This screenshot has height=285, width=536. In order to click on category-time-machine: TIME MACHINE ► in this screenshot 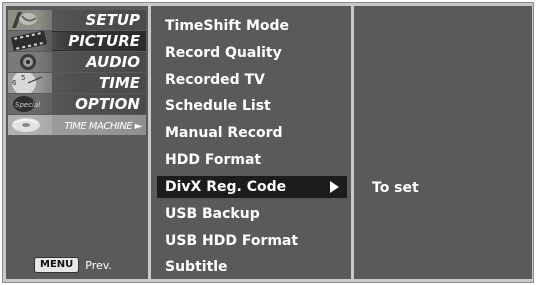, I will do `click(77, 125)`.